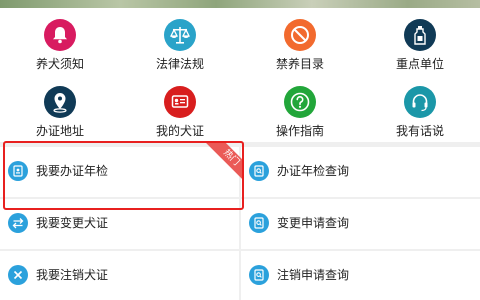 This screenshot has height=300, width=480. What do you see at coordinates (60, 35) in the screenshot?
I see `bell-icon` at bounding box center [60, 35].